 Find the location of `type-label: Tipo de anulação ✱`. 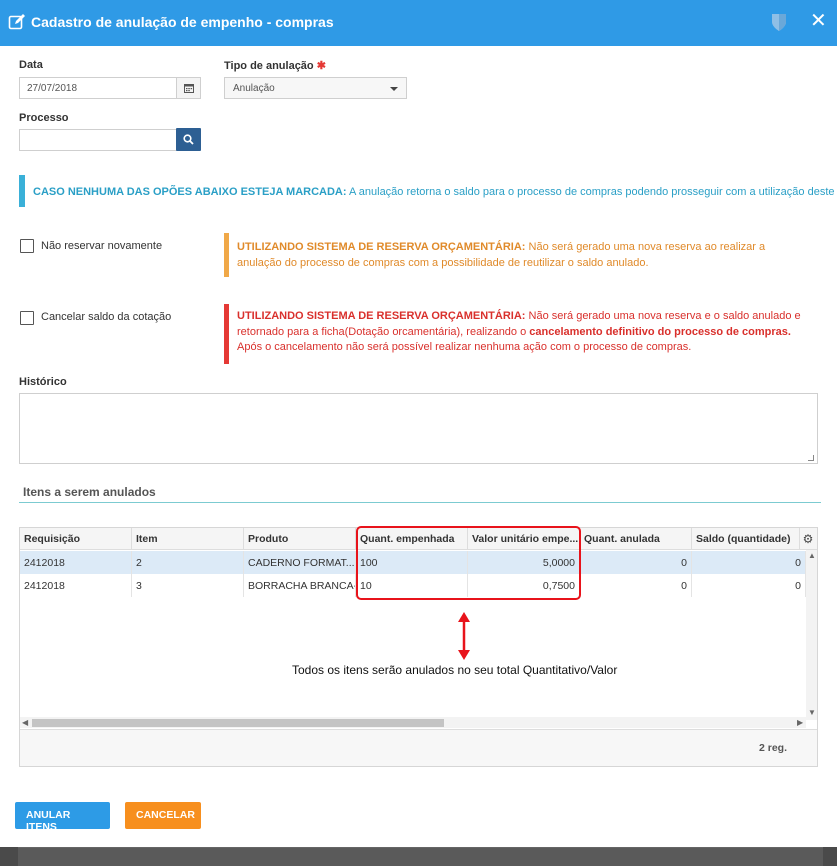

type-label: Tipo de anulação ✱ is located at coordinates (275, 65).